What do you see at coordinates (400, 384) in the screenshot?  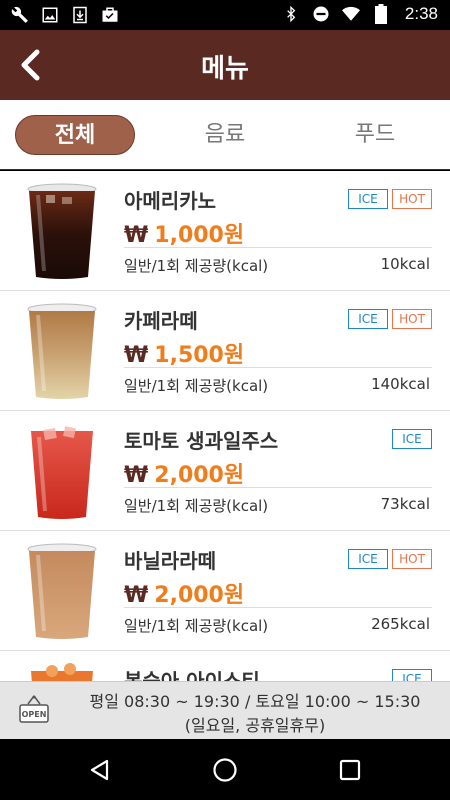 I see `kcal-value: 140kcal` at bounding box center [400, 384].